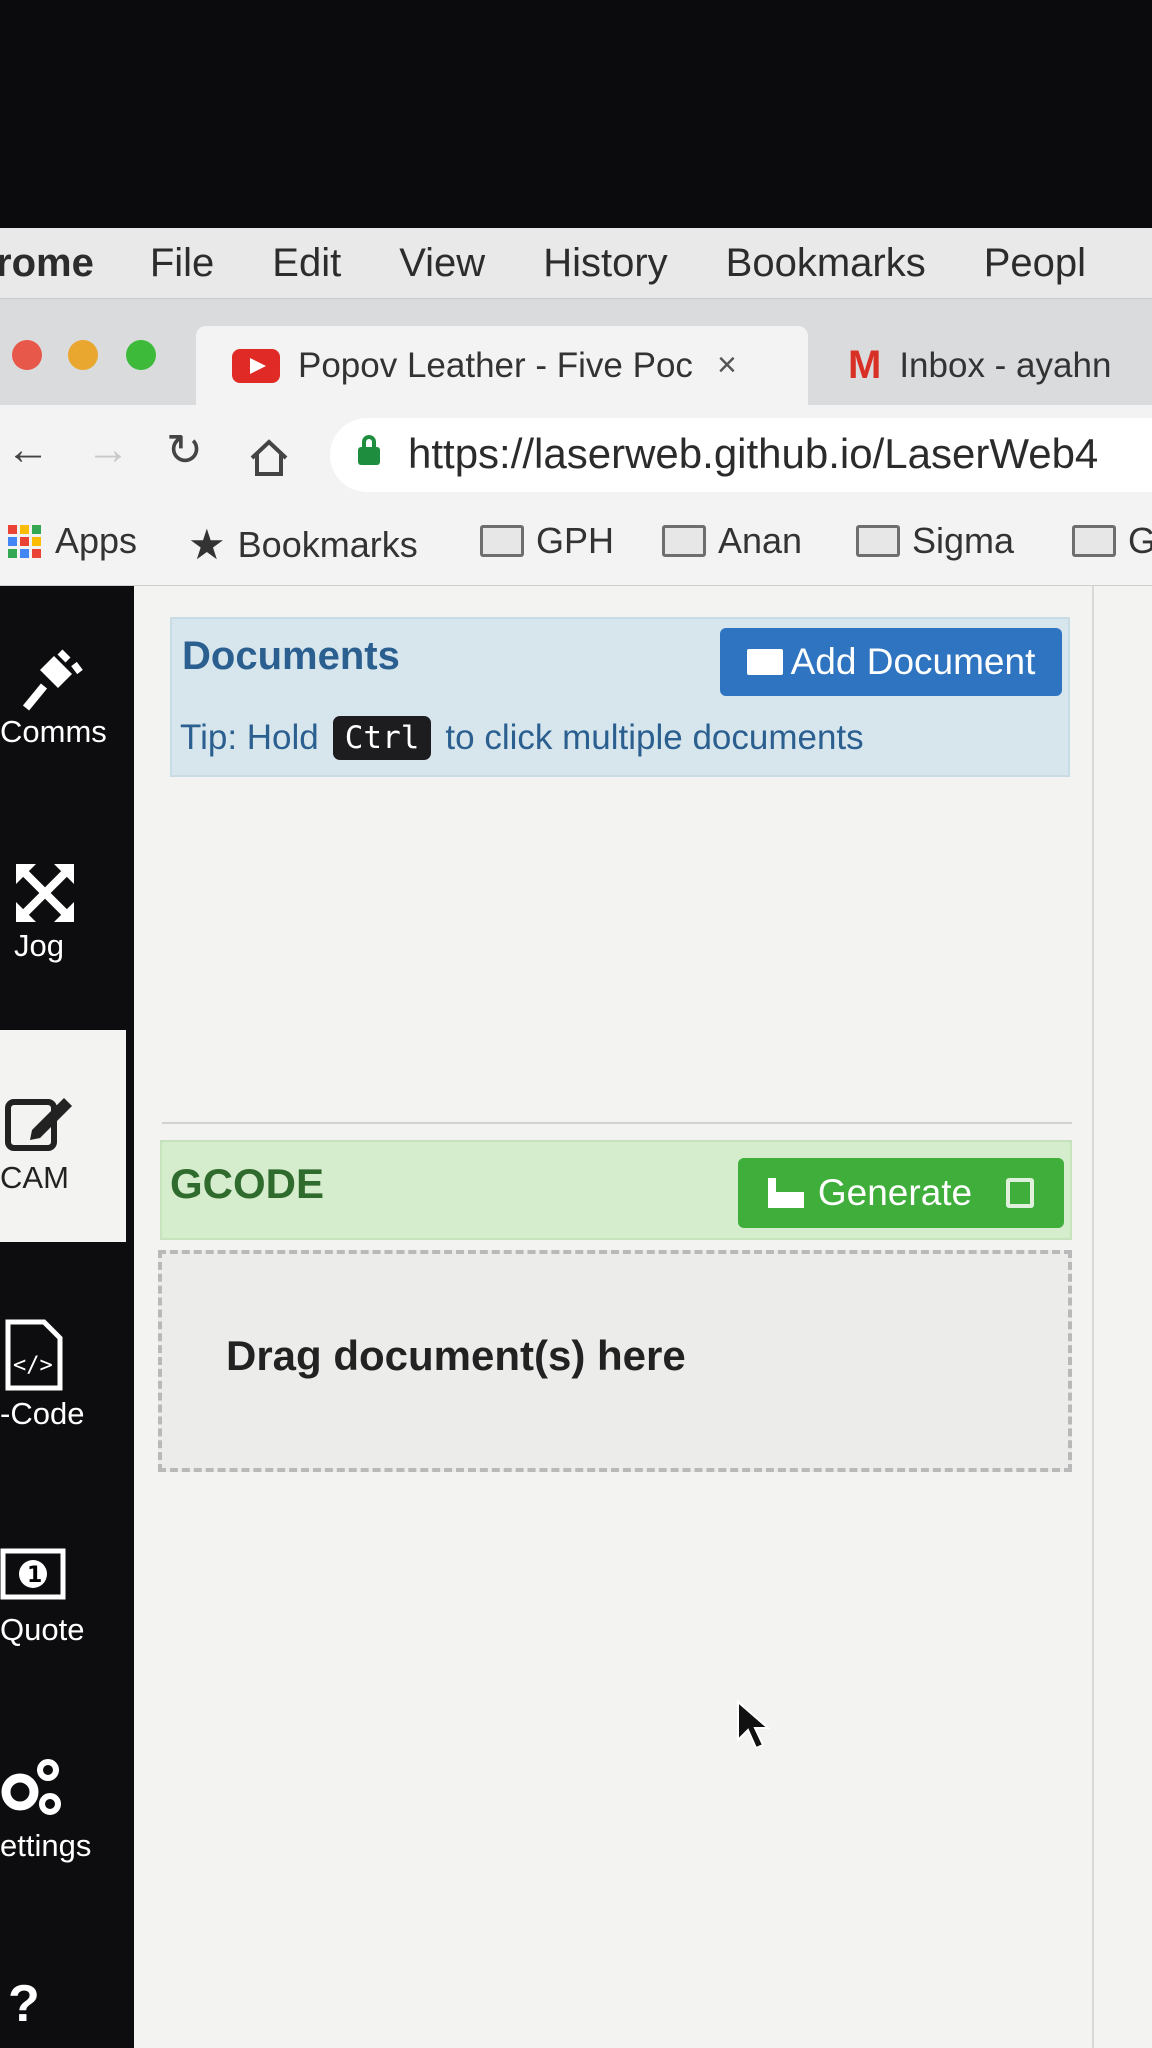 The height and width of the screenshot is (2048, 1152). Describe the element at coordinates (291, 656) in the screenshot. I see `documents-title: Documents` at that location.